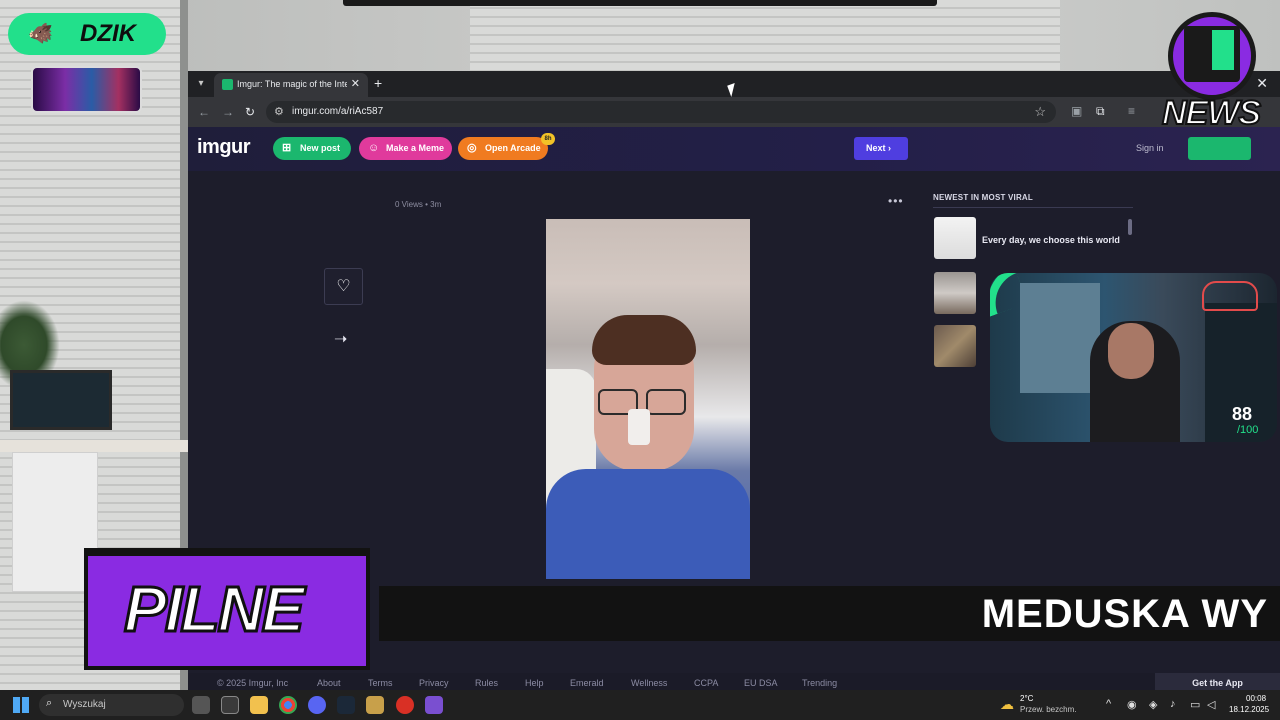  What do you see at coordinates (648, 399) in the screenshot?
I see `post-image` at bounding box center [648, 399].